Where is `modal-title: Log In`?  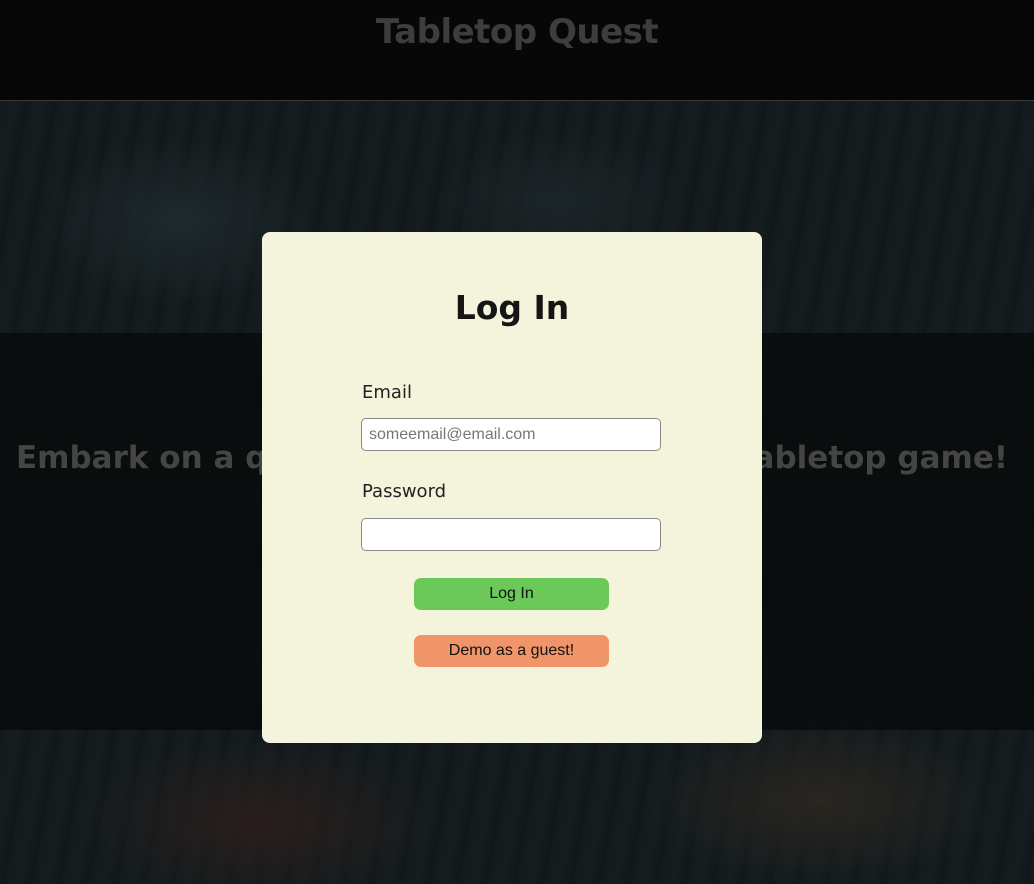
modal-title: Log In is located at coordinates (512, 307).